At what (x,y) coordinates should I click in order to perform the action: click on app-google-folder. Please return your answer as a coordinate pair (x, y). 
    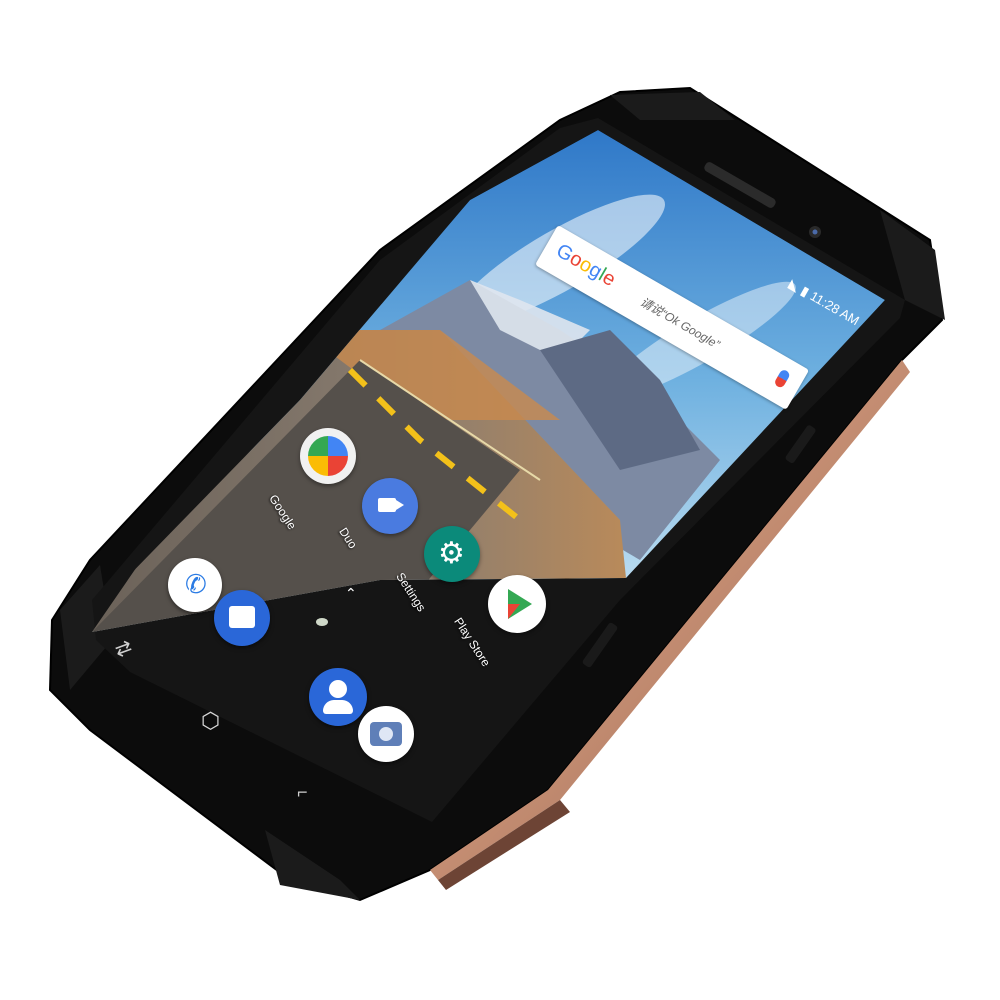
    Looking at the image, I should click on (328, 456).